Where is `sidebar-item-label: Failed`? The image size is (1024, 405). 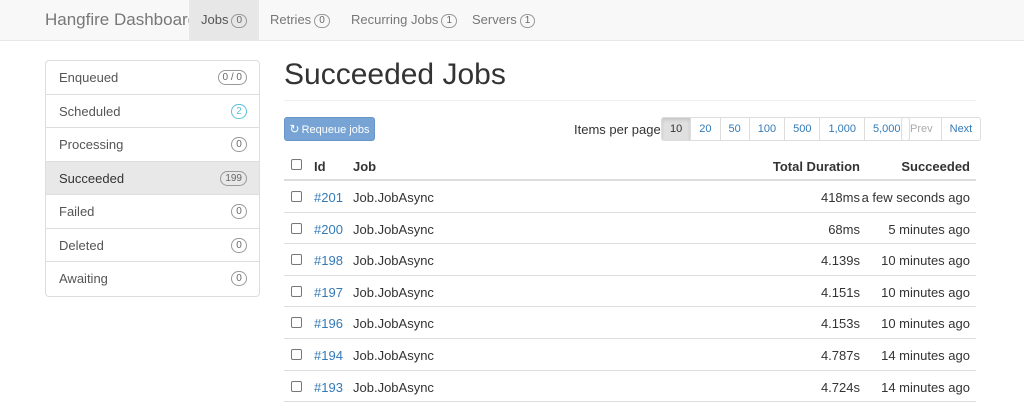 sidebar-item-label: Failed is located at coordinates (77, 211).